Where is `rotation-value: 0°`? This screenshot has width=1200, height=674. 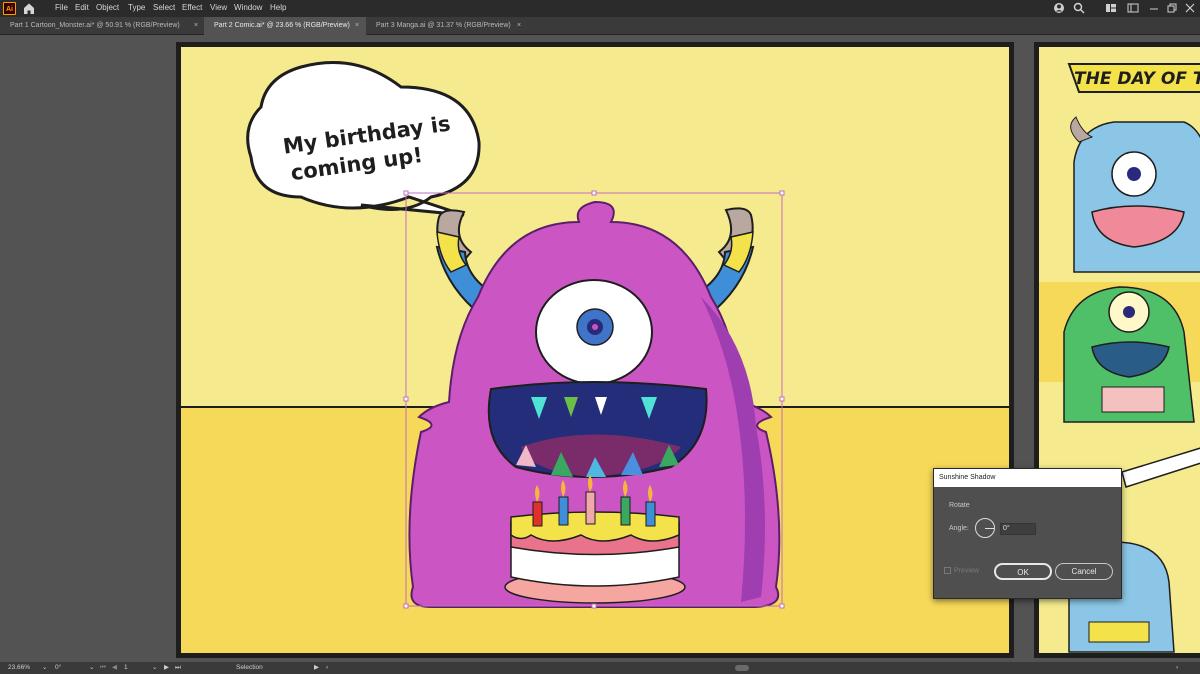 rotation-value: 0° is located at coordinates (58, 668).